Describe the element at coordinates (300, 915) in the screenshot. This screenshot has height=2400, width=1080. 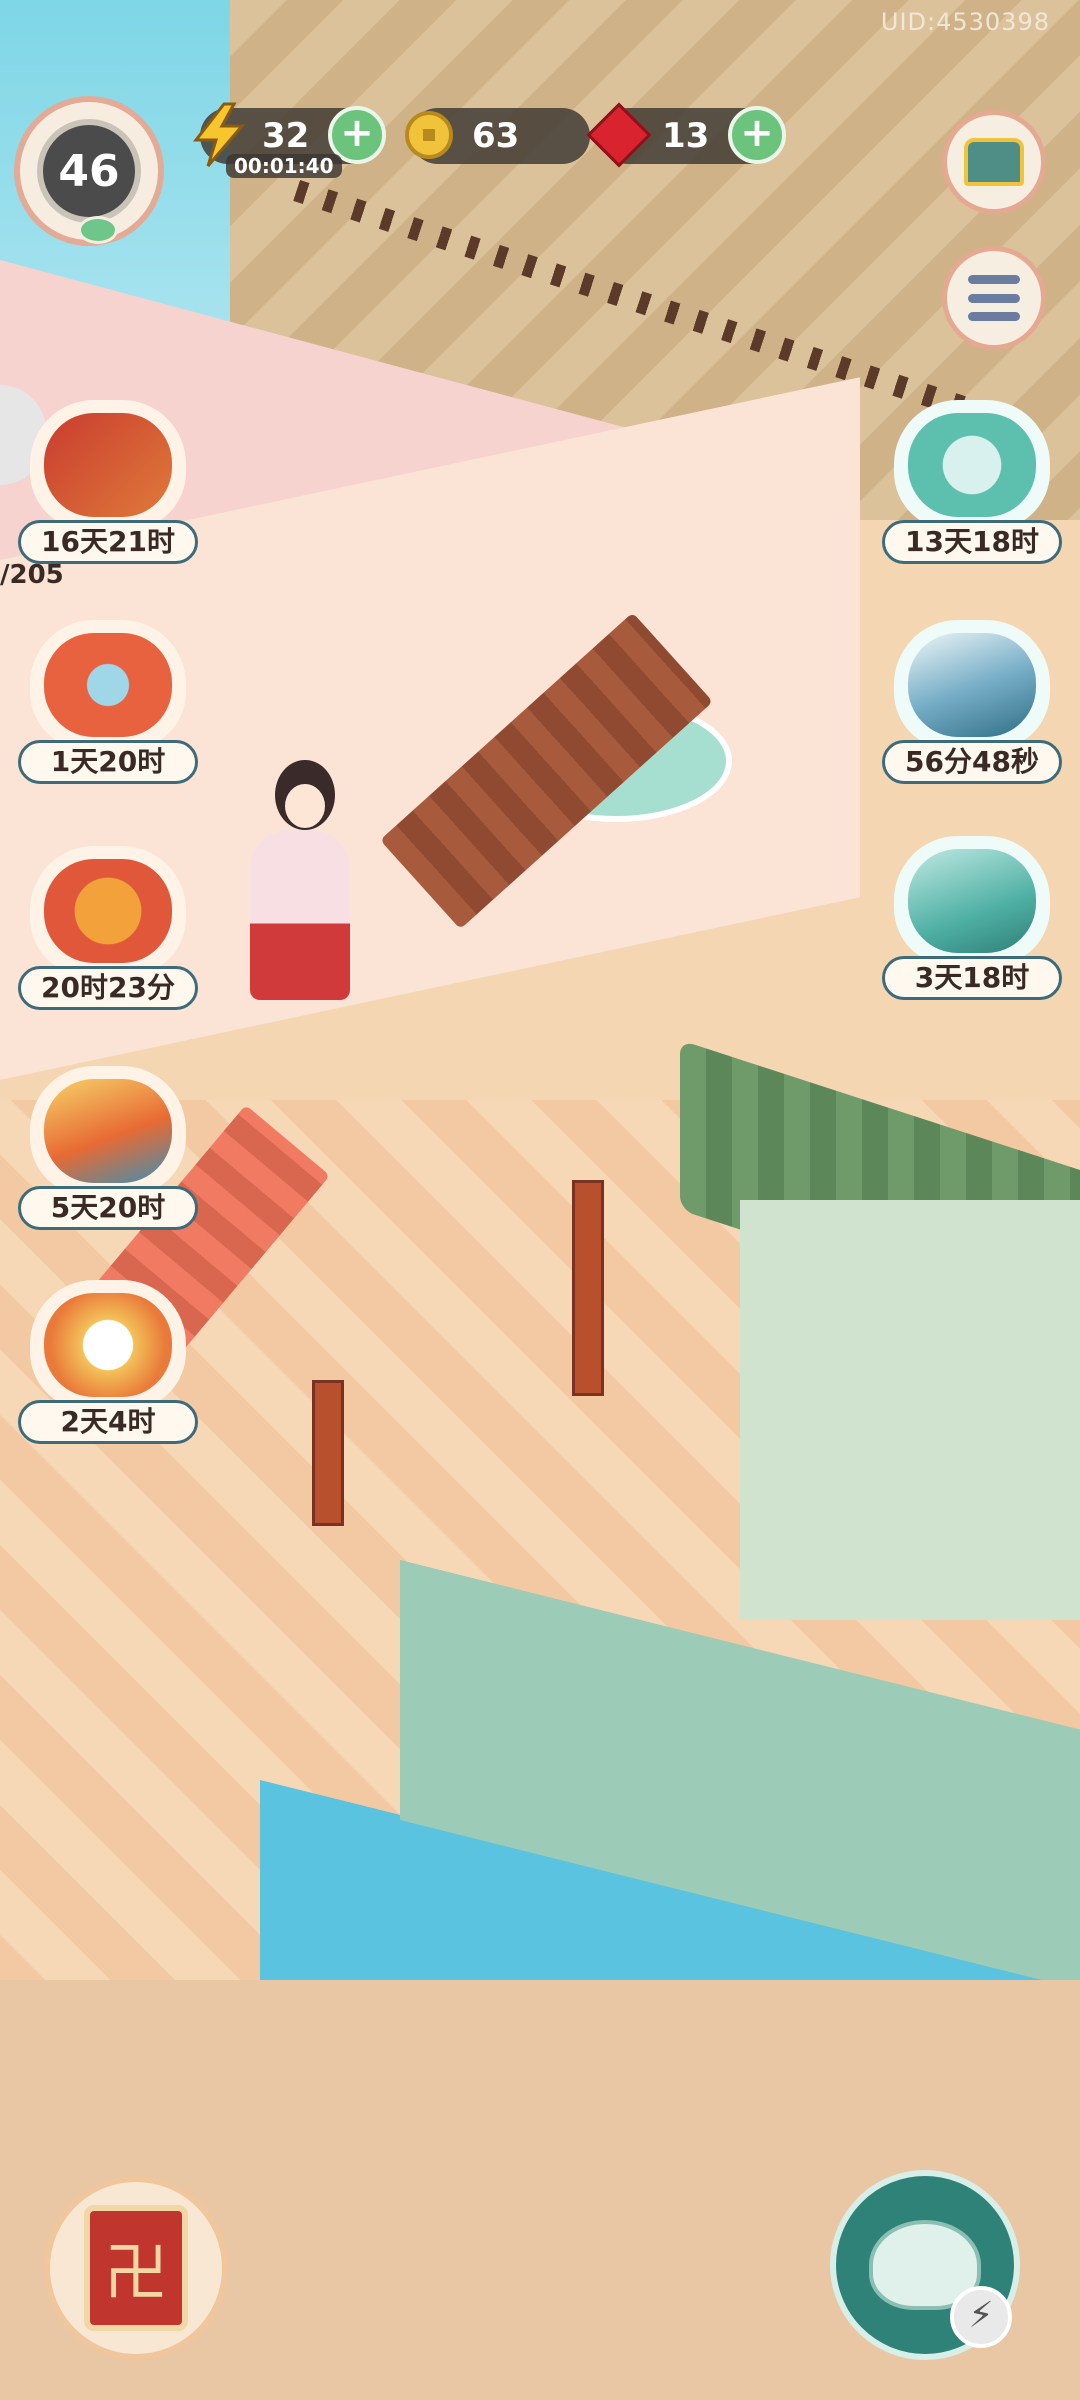
I see `character-robe` at that location.